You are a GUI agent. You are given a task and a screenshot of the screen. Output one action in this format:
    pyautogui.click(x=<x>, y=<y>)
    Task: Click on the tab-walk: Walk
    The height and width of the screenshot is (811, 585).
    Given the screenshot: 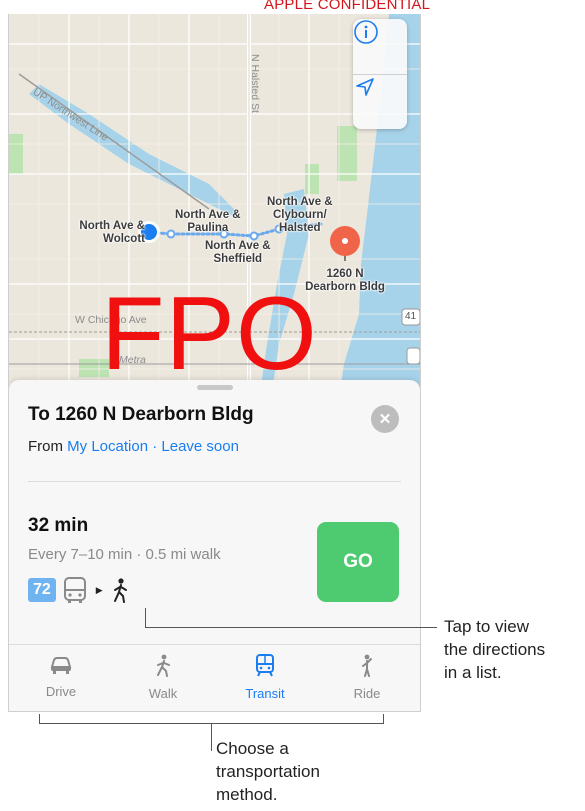 What is the action you would take?
    pyautogui.click(x=163, y=677)
    